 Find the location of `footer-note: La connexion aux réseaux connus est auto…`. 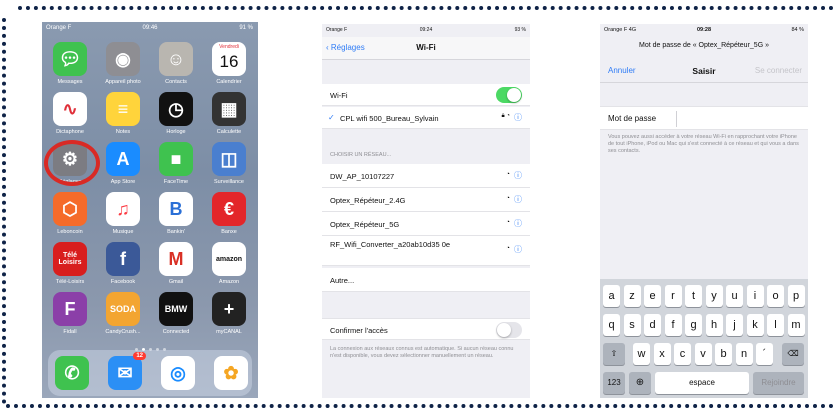

footer-note: La connexion aux réseaux connus est auto… is located at coordinates (422, 352).